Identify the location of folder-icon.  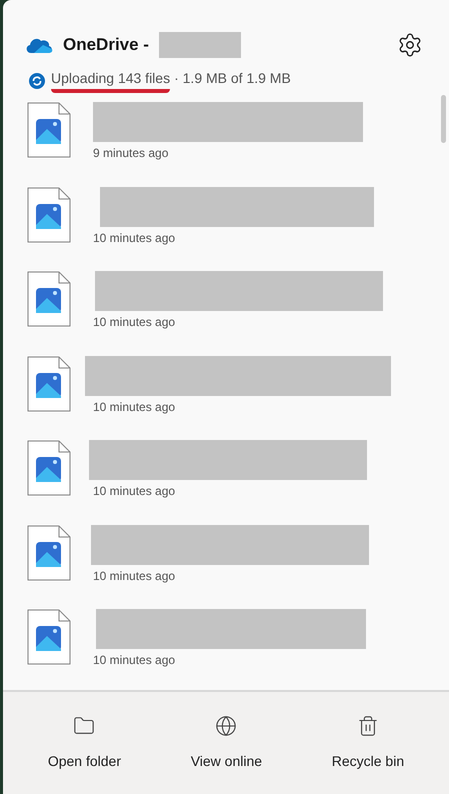
(84, 725).